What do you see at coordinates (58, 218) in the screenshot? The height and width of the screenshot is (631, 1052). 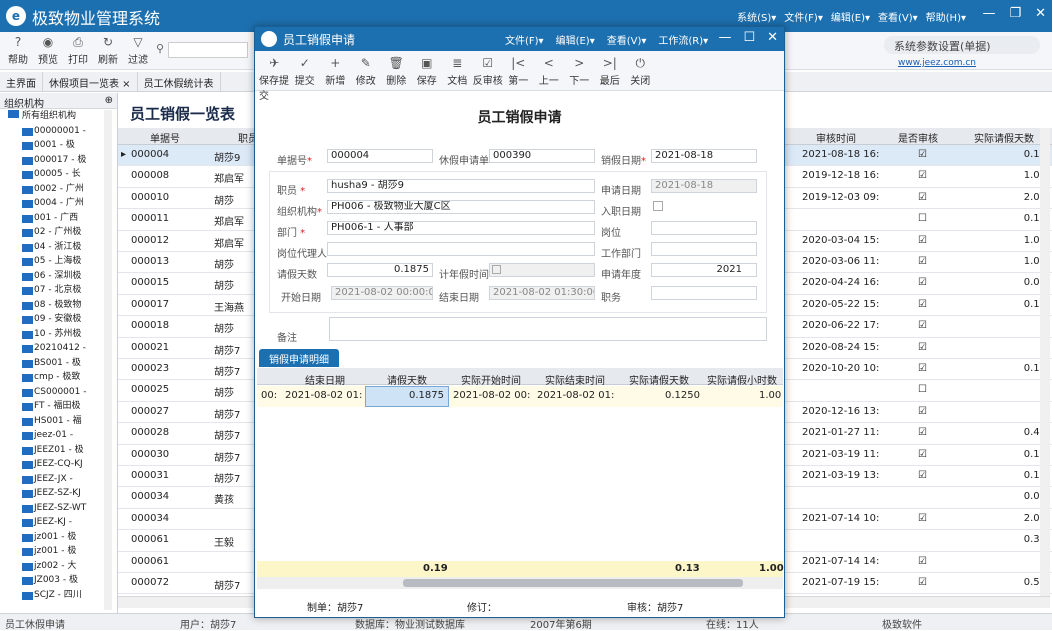 I see `tree-item: 001 - 广西` at bounding box center [58, 218].